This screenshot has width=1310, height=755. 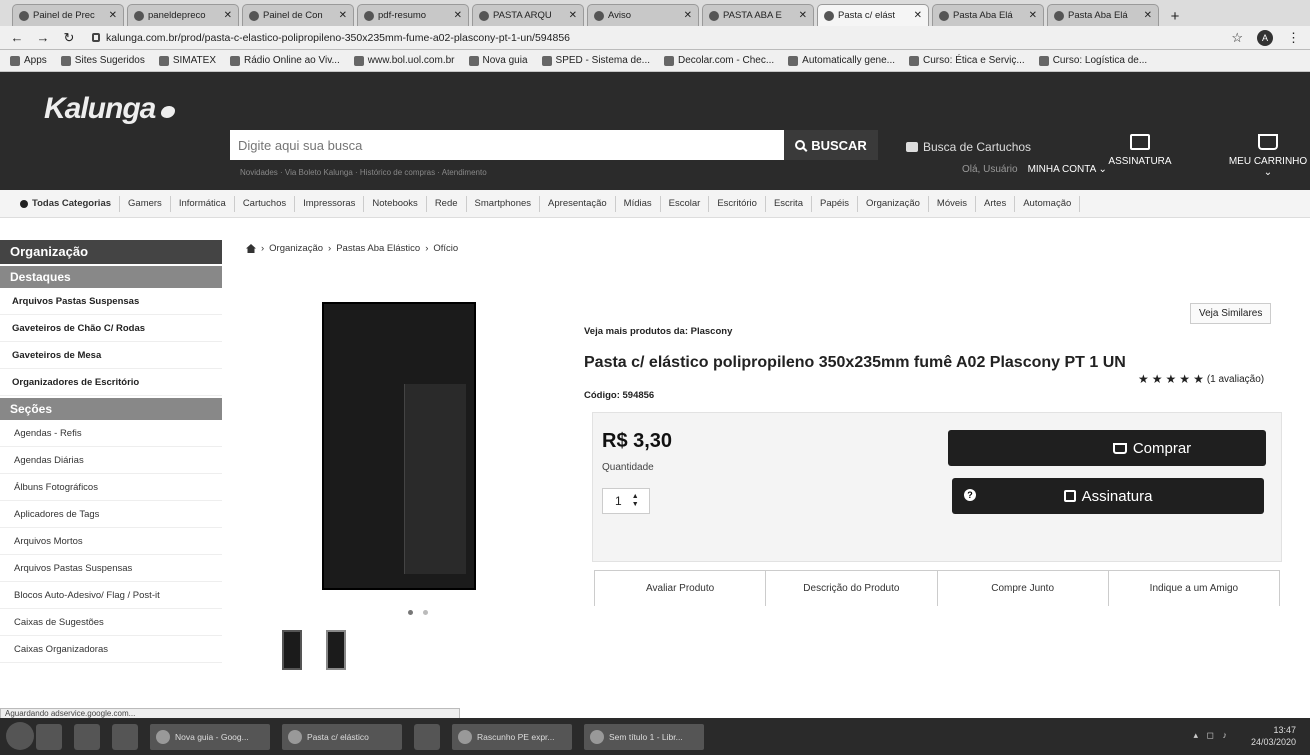 What do you see at coordinates (111, 649) in the screenshot?
I see `sidebar-section-item: Caixas Organizadoras` at bounding box center [111, 649].